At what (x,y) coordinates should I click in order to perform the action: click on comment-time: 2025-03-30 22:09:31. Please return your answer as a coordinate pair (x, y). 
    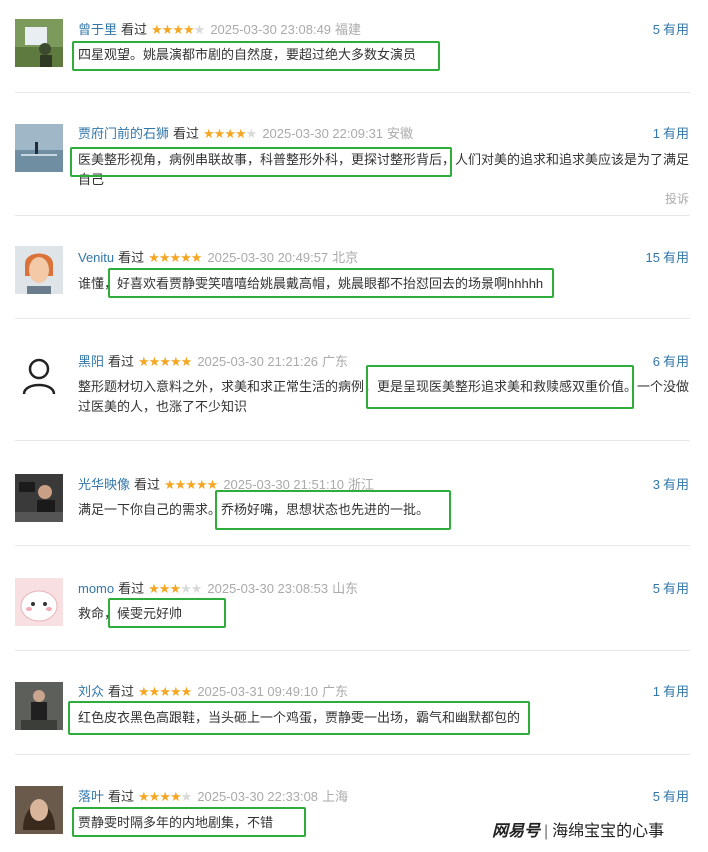
    Looking at the image, I should click on (323, 133).